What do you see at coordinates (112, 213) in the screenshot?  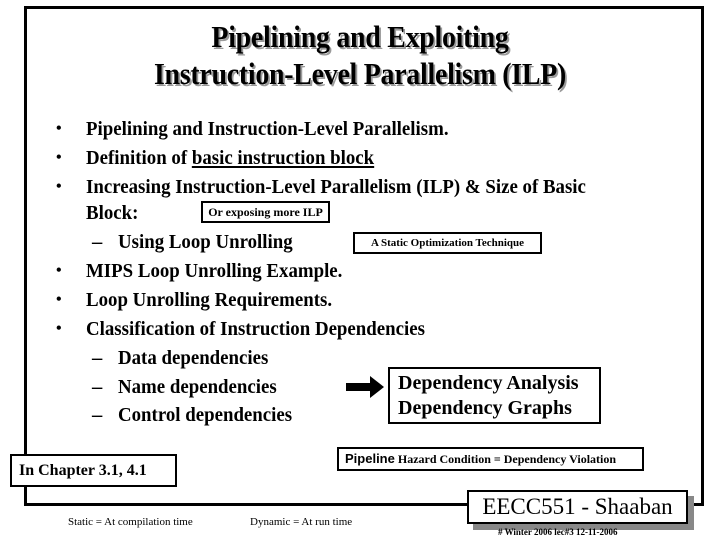 I see `bullet-text: Block:` at bounding box center [112, 213].